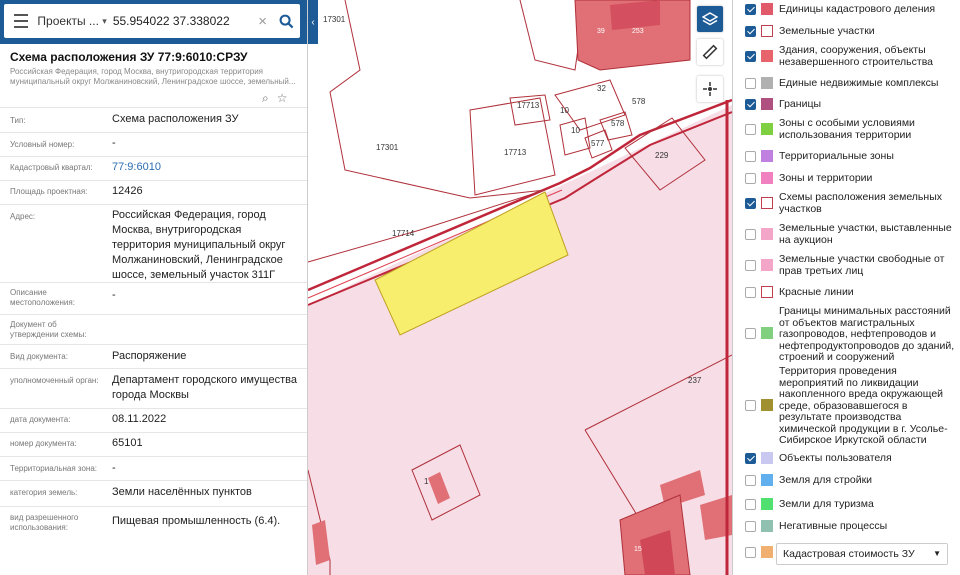 The width and height of the screenshot is (960, 575). What do you see at coordinates (618, 123) in the screenshot?
I see `parcel-label: 578` at bounding box center [618, 123].